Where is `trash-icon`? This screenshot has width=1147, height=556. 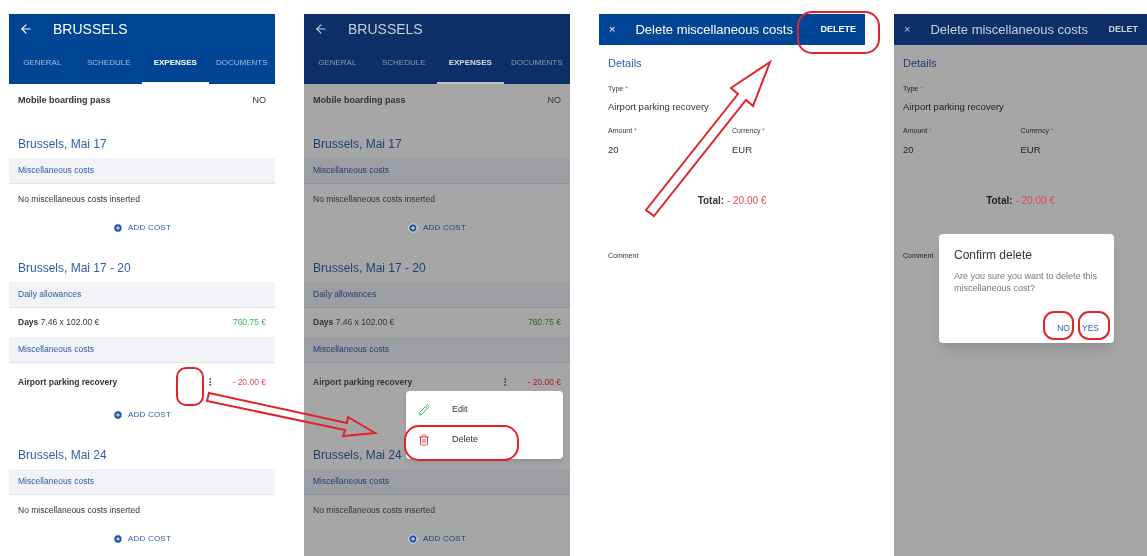
trash-icon is located at coordinates (424, 440).